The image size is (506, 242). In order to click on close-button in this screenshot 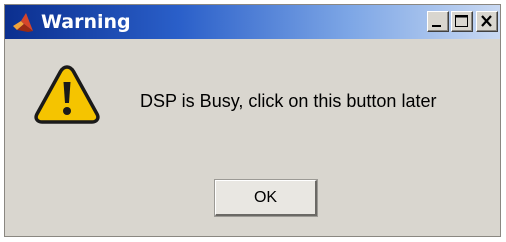, I will do `click(487, 21)`.